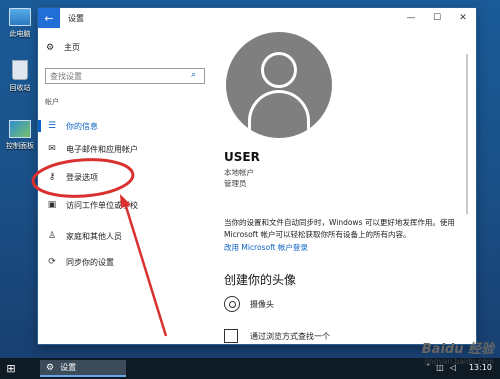 The height and width of the screenshot is (379, 500). Describe the element at coordinates (52, 262) in the screenshot. I see `sync-icon: ⟳` at that location.